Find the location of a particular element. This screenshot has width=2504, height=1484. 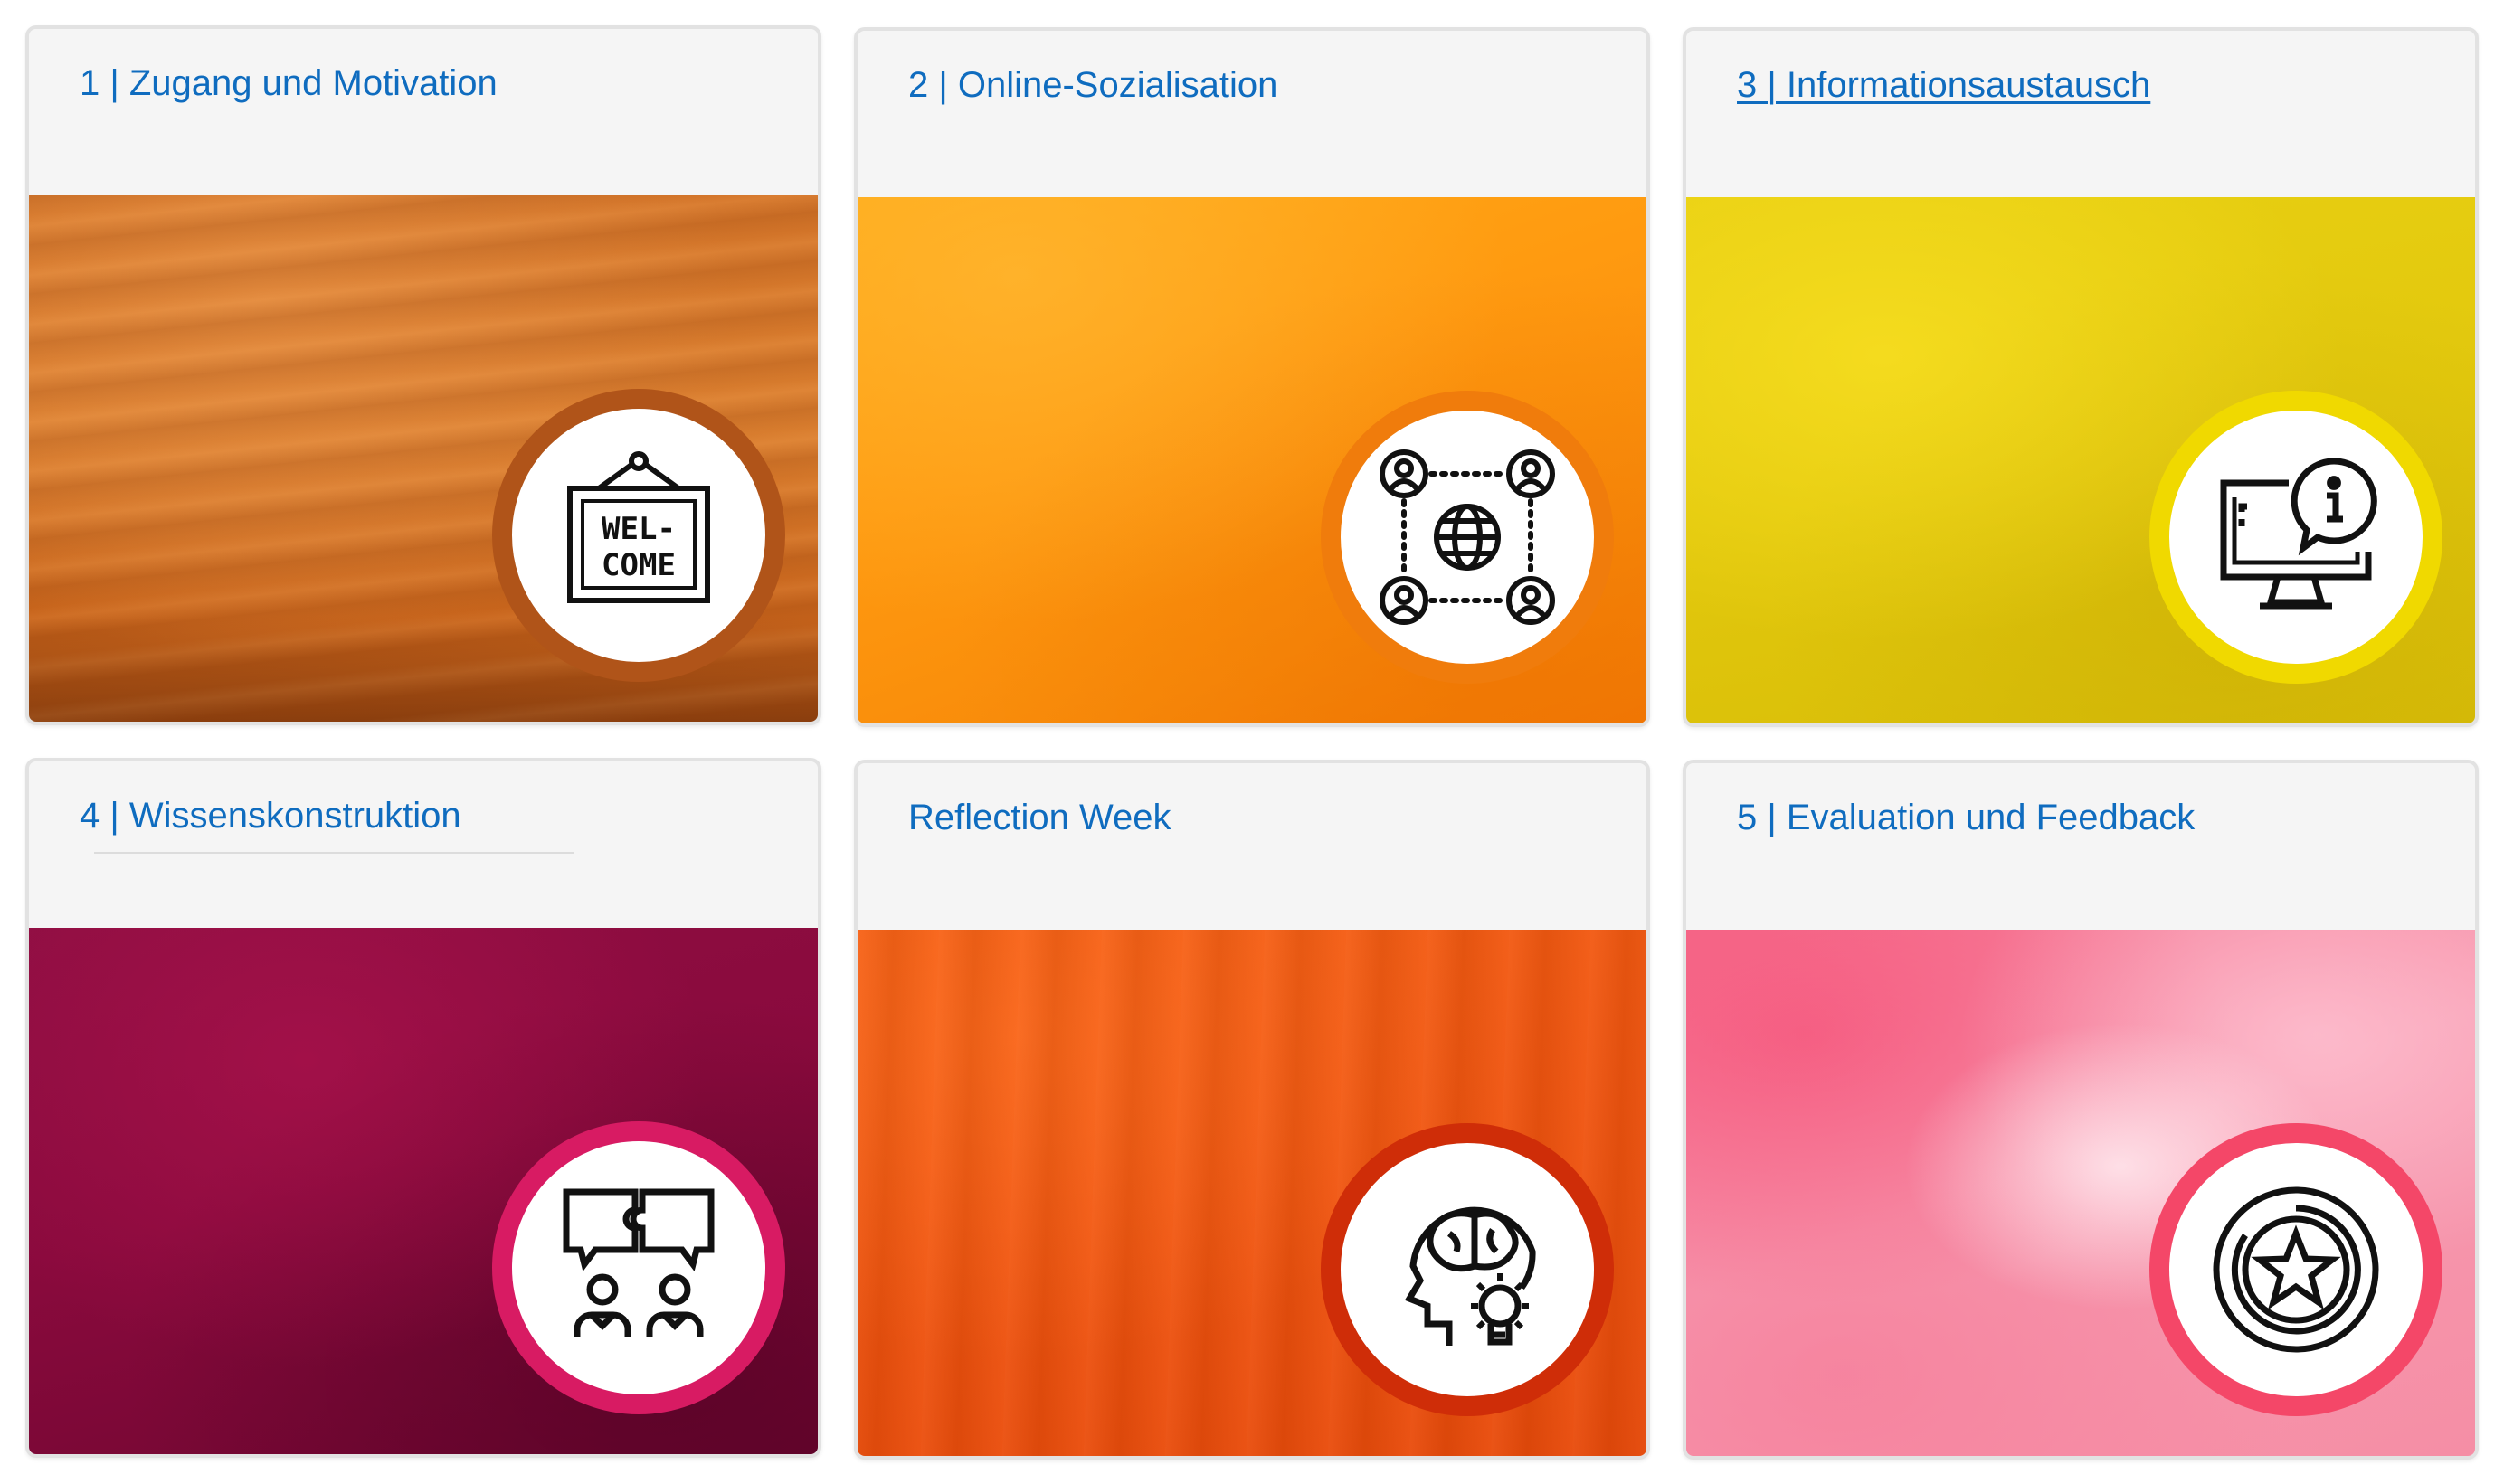

badge: WEL- COME is located at coordinates (638, 535).